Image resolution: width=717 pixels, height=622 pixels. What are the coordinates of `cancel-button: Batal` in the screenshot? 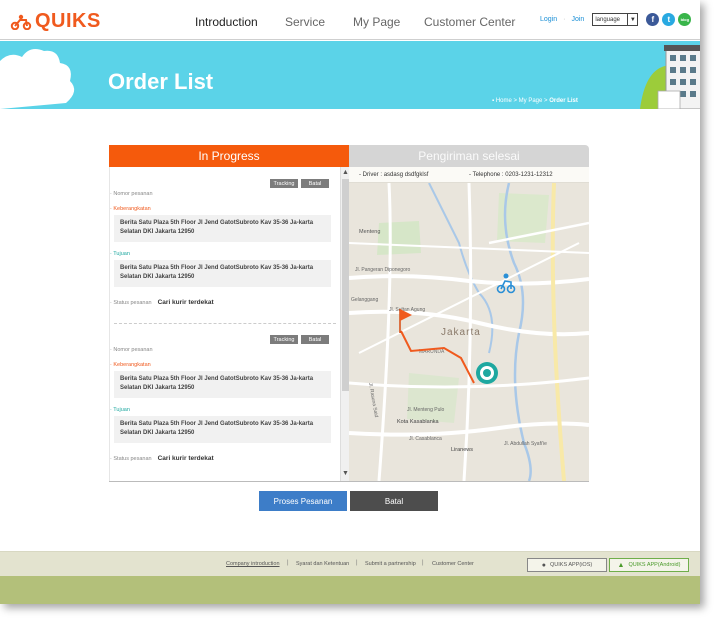 It's located at (394, 501).